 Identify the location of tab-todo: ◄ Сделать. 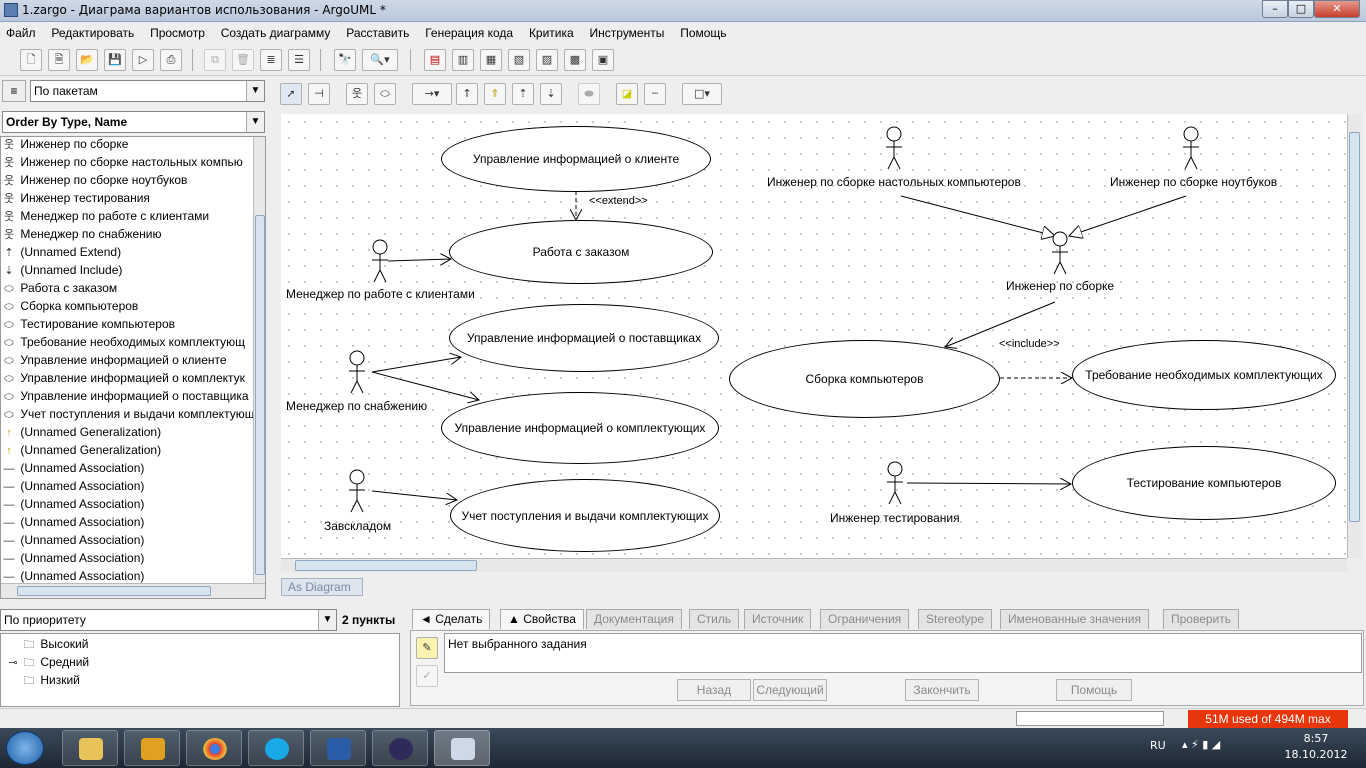
(451, 619).